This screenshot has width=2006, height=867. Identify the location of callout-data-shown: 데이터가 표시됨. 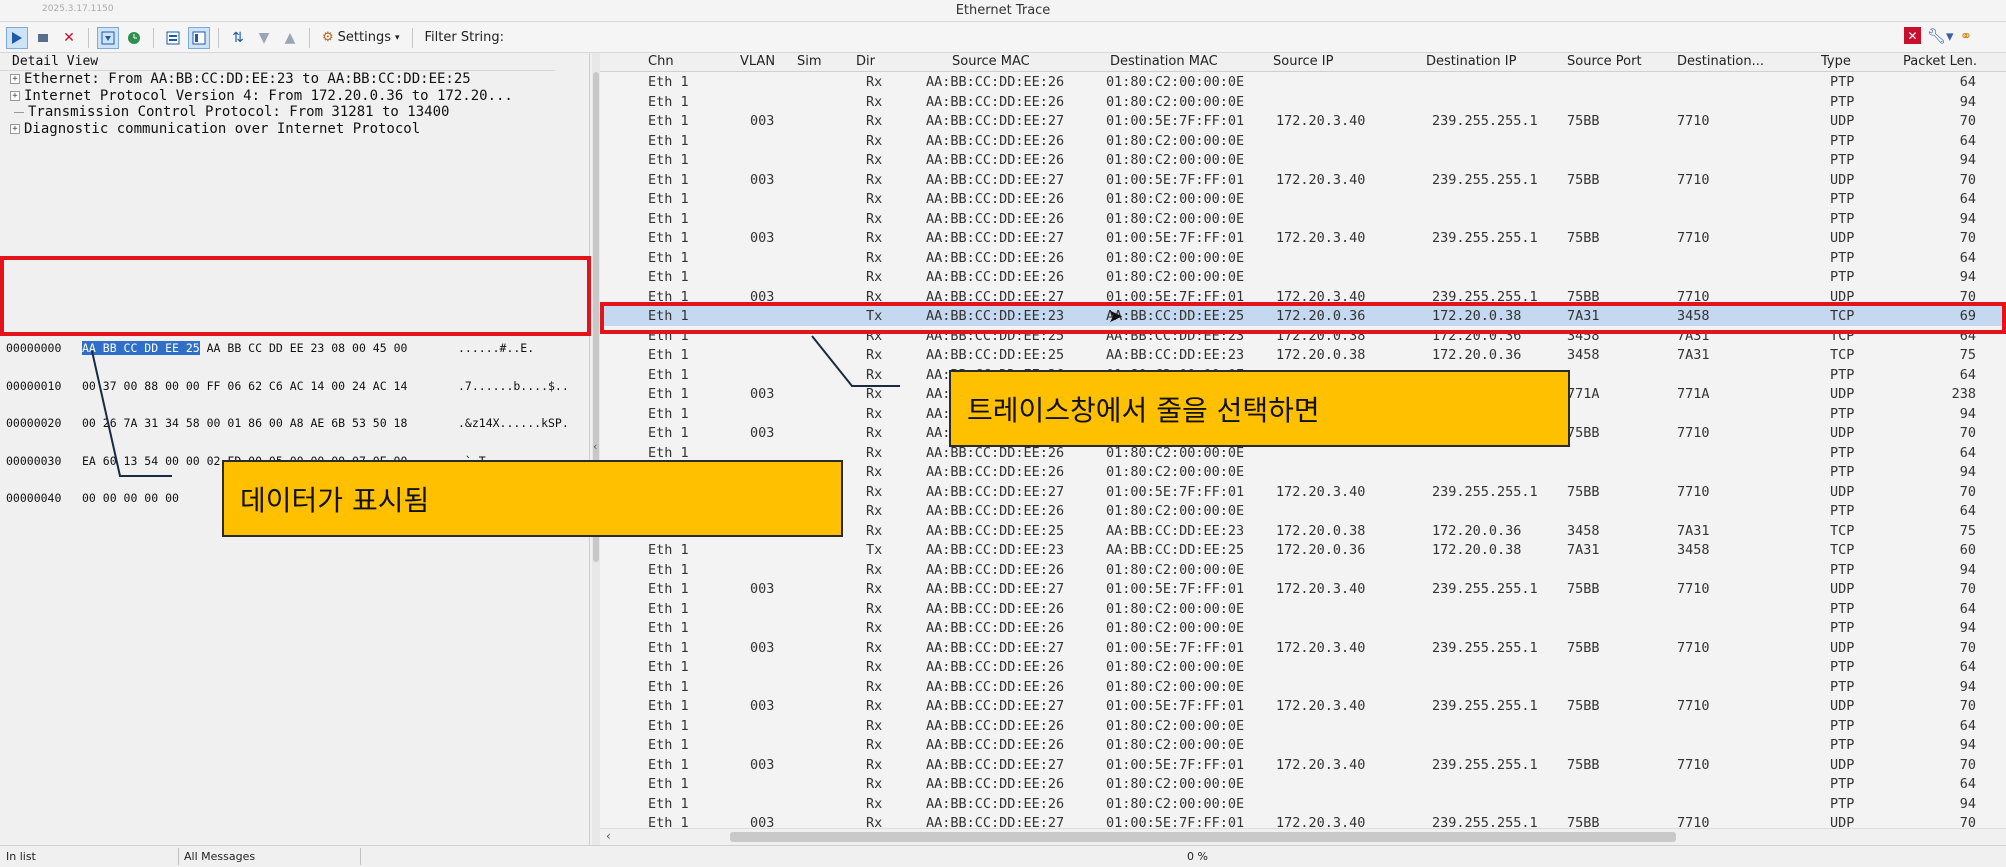
(532, 498).